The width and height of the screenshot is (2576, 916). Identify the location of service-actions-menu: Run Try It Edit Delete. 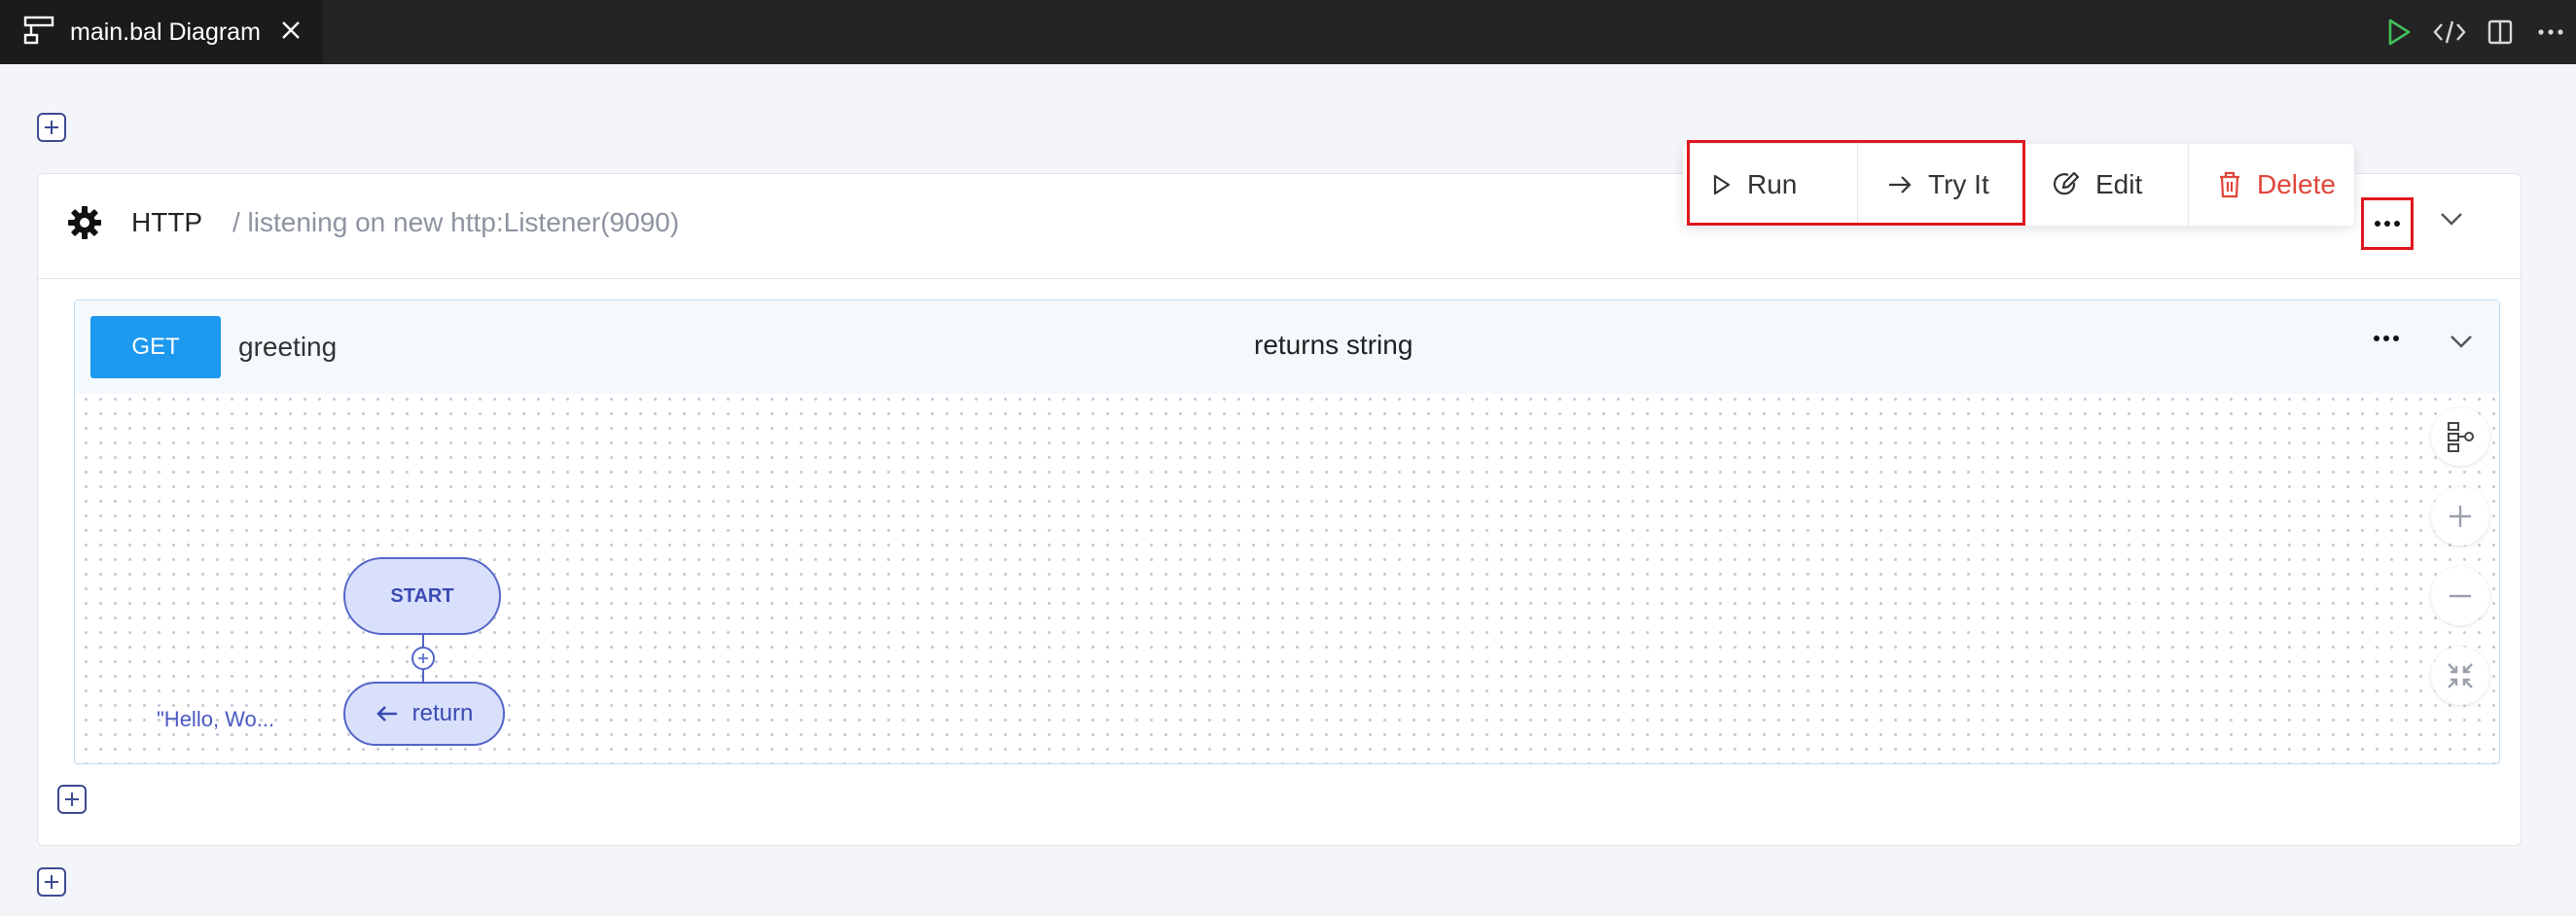
(2018, 185).